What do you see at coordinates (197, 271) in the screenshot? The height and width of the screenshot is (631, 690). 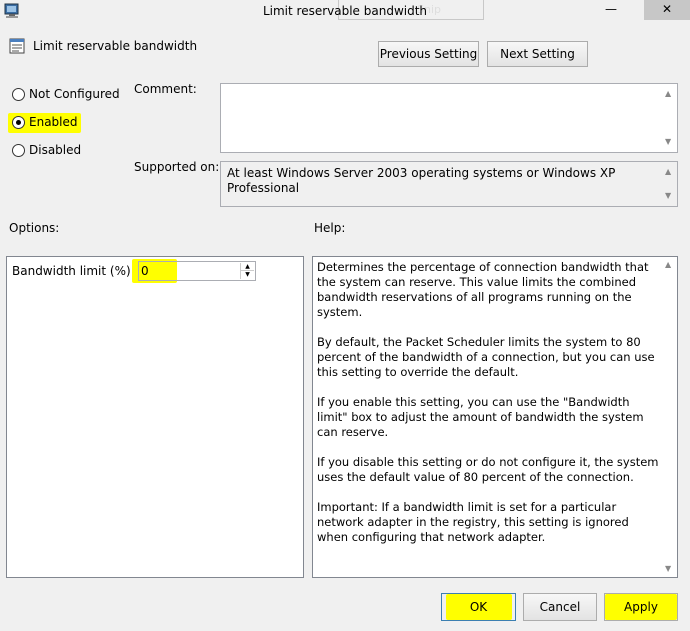 I see `bandwidth-limit-spinbox: 0 ▲ ▼` at bounding box center [197, 271].